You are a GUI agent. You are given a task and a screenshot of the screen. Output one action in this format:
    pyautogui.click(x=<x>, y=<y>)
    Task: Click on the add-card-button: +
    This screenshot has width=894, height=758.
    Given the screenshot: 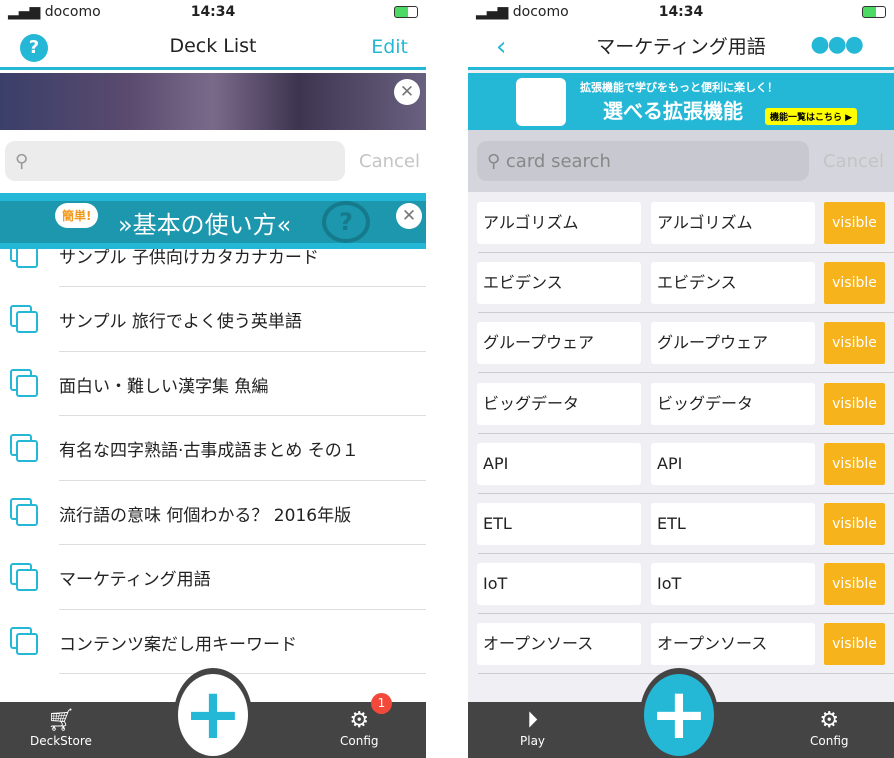 What is the action you would take?
    pyautogui.click(x=679, y=713)
    